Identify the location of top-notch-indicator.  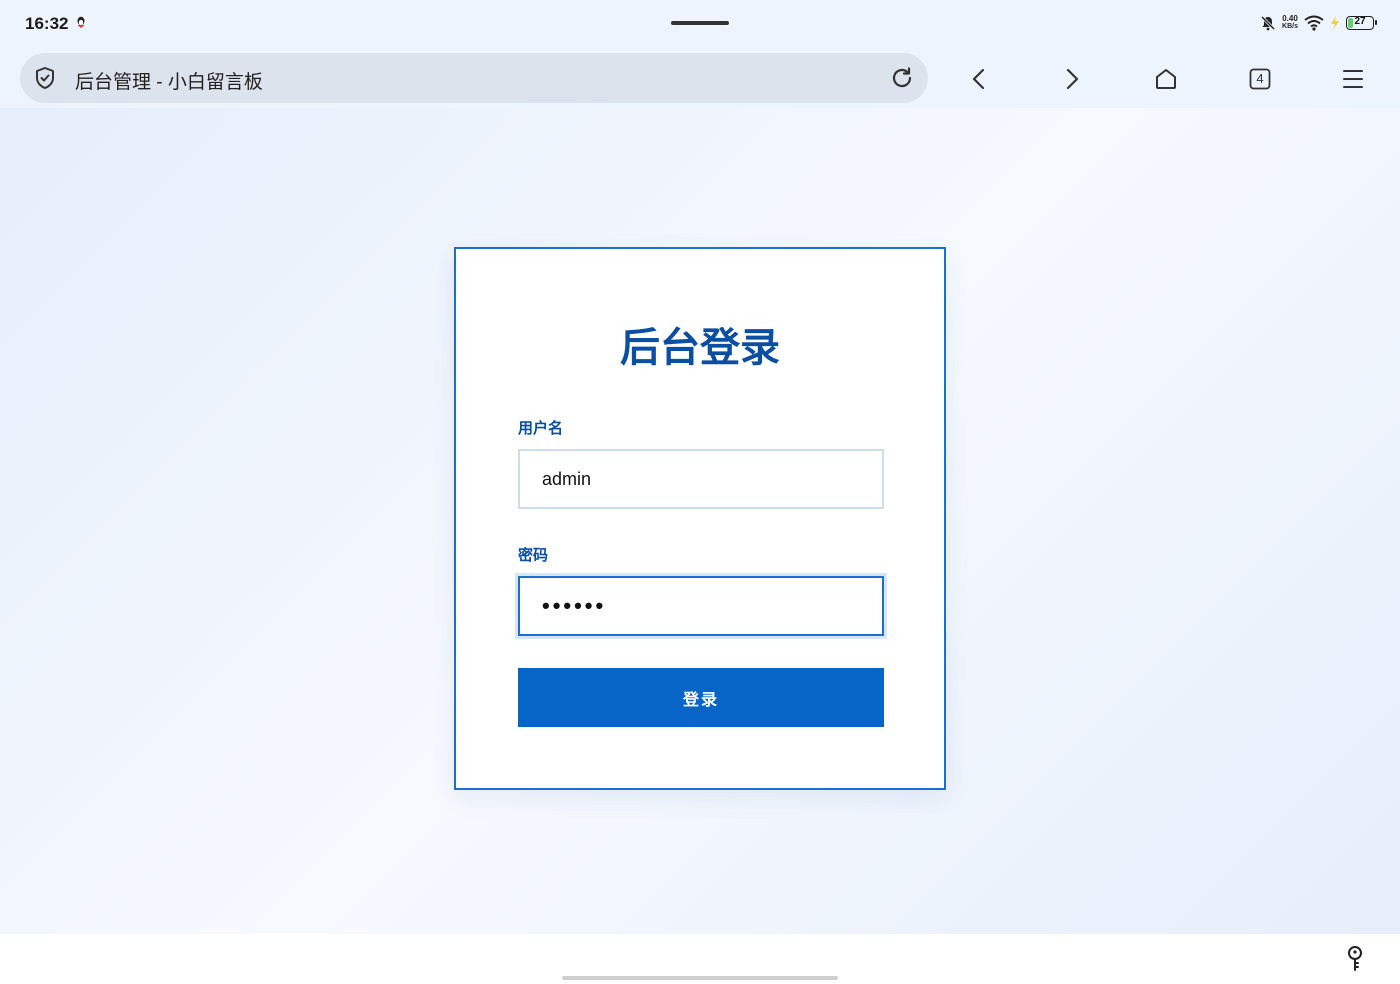
(700, 23).